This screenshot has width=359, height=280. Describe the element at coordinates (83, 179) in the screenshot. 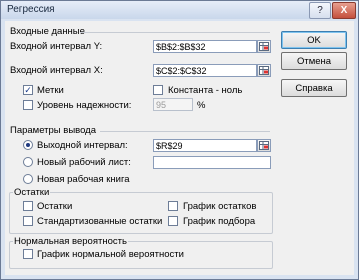

I see `new-workbook-label: Новая рабочая книга` at that location.